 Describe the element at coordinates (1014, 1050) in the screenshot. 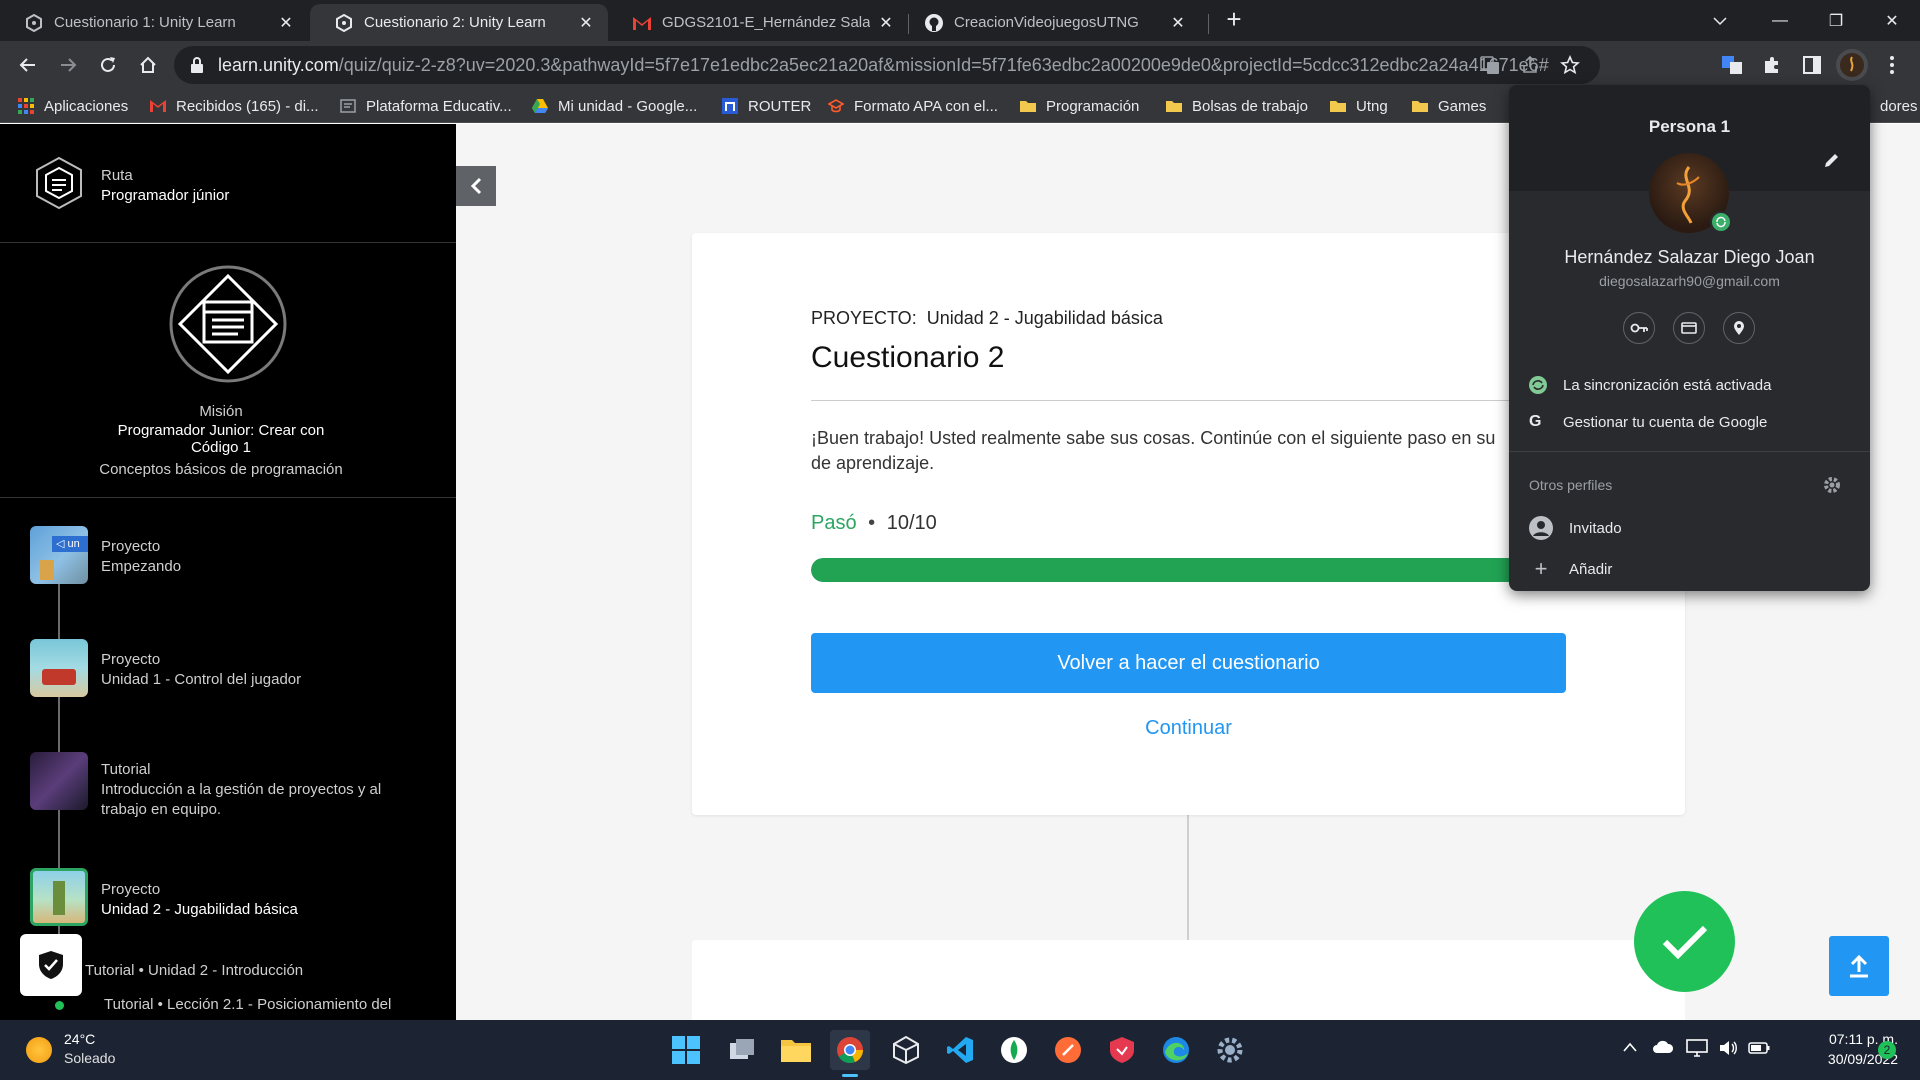

I see `mongodb-icon` at that location.